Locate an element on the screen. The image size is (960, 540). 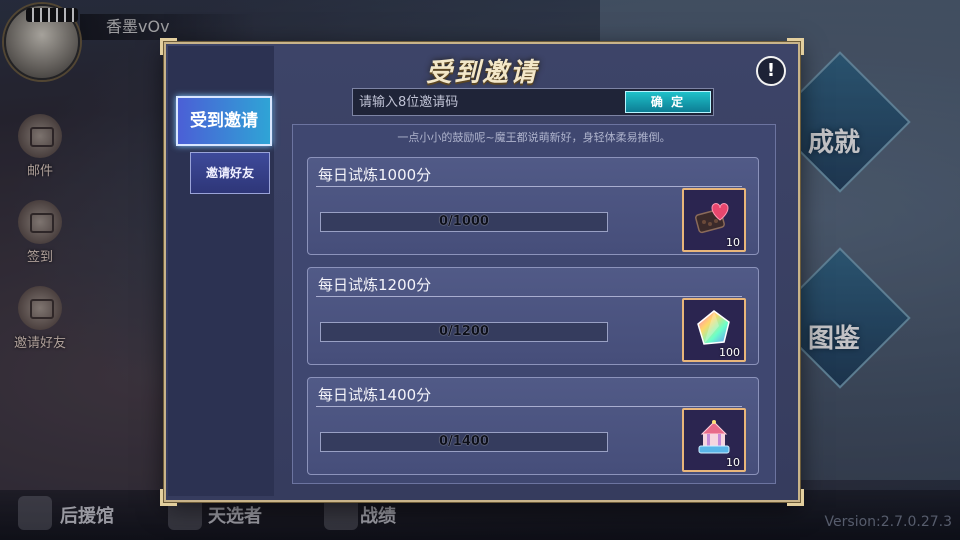
rainbow-crystal-icon is located at coordinates (713, 327).